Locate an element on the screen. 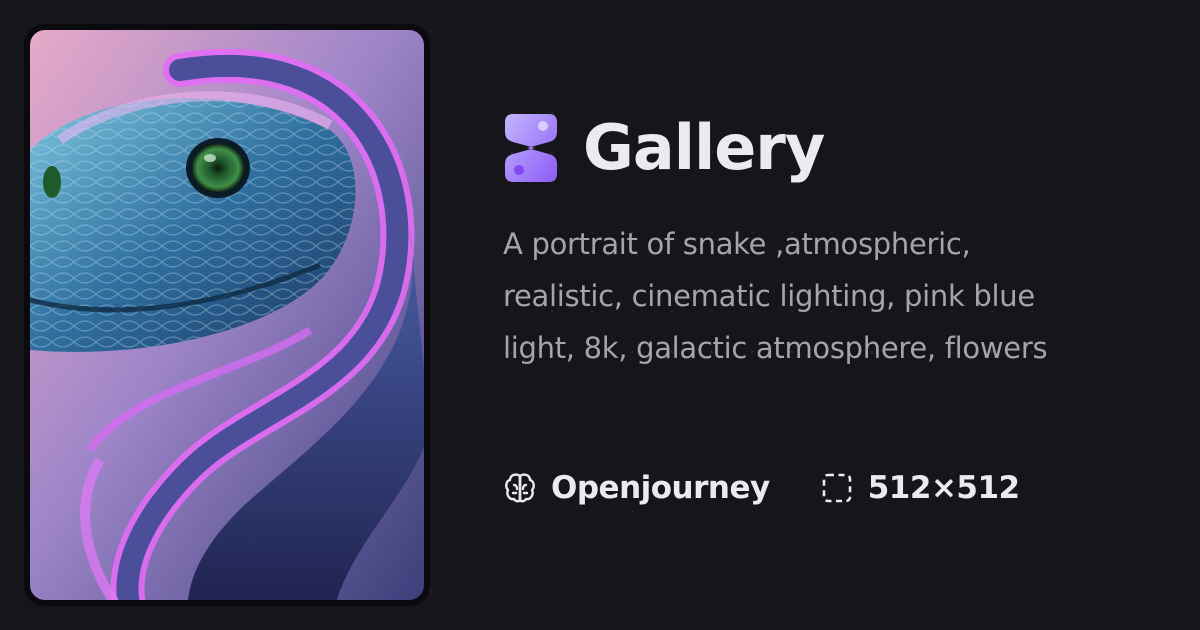 Image resolution: width=1200 pixels, height=630 pixels. image-meta: Openjourney 512×512 is located at coordinates (761, 488).